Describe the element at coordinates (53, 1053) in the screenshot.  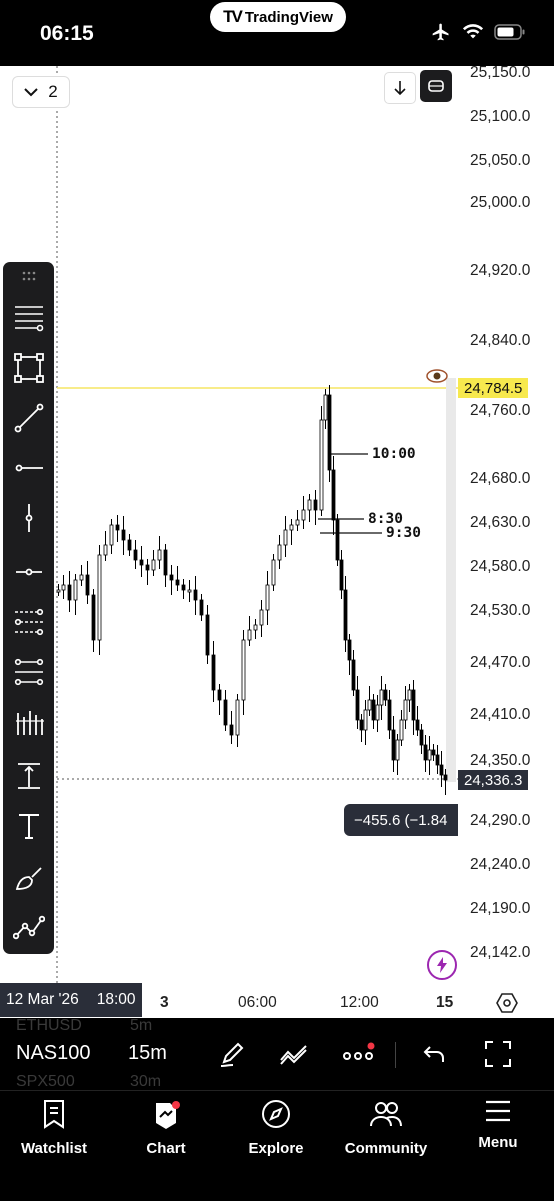
I see `symbol-selector: NAS100` at that location.